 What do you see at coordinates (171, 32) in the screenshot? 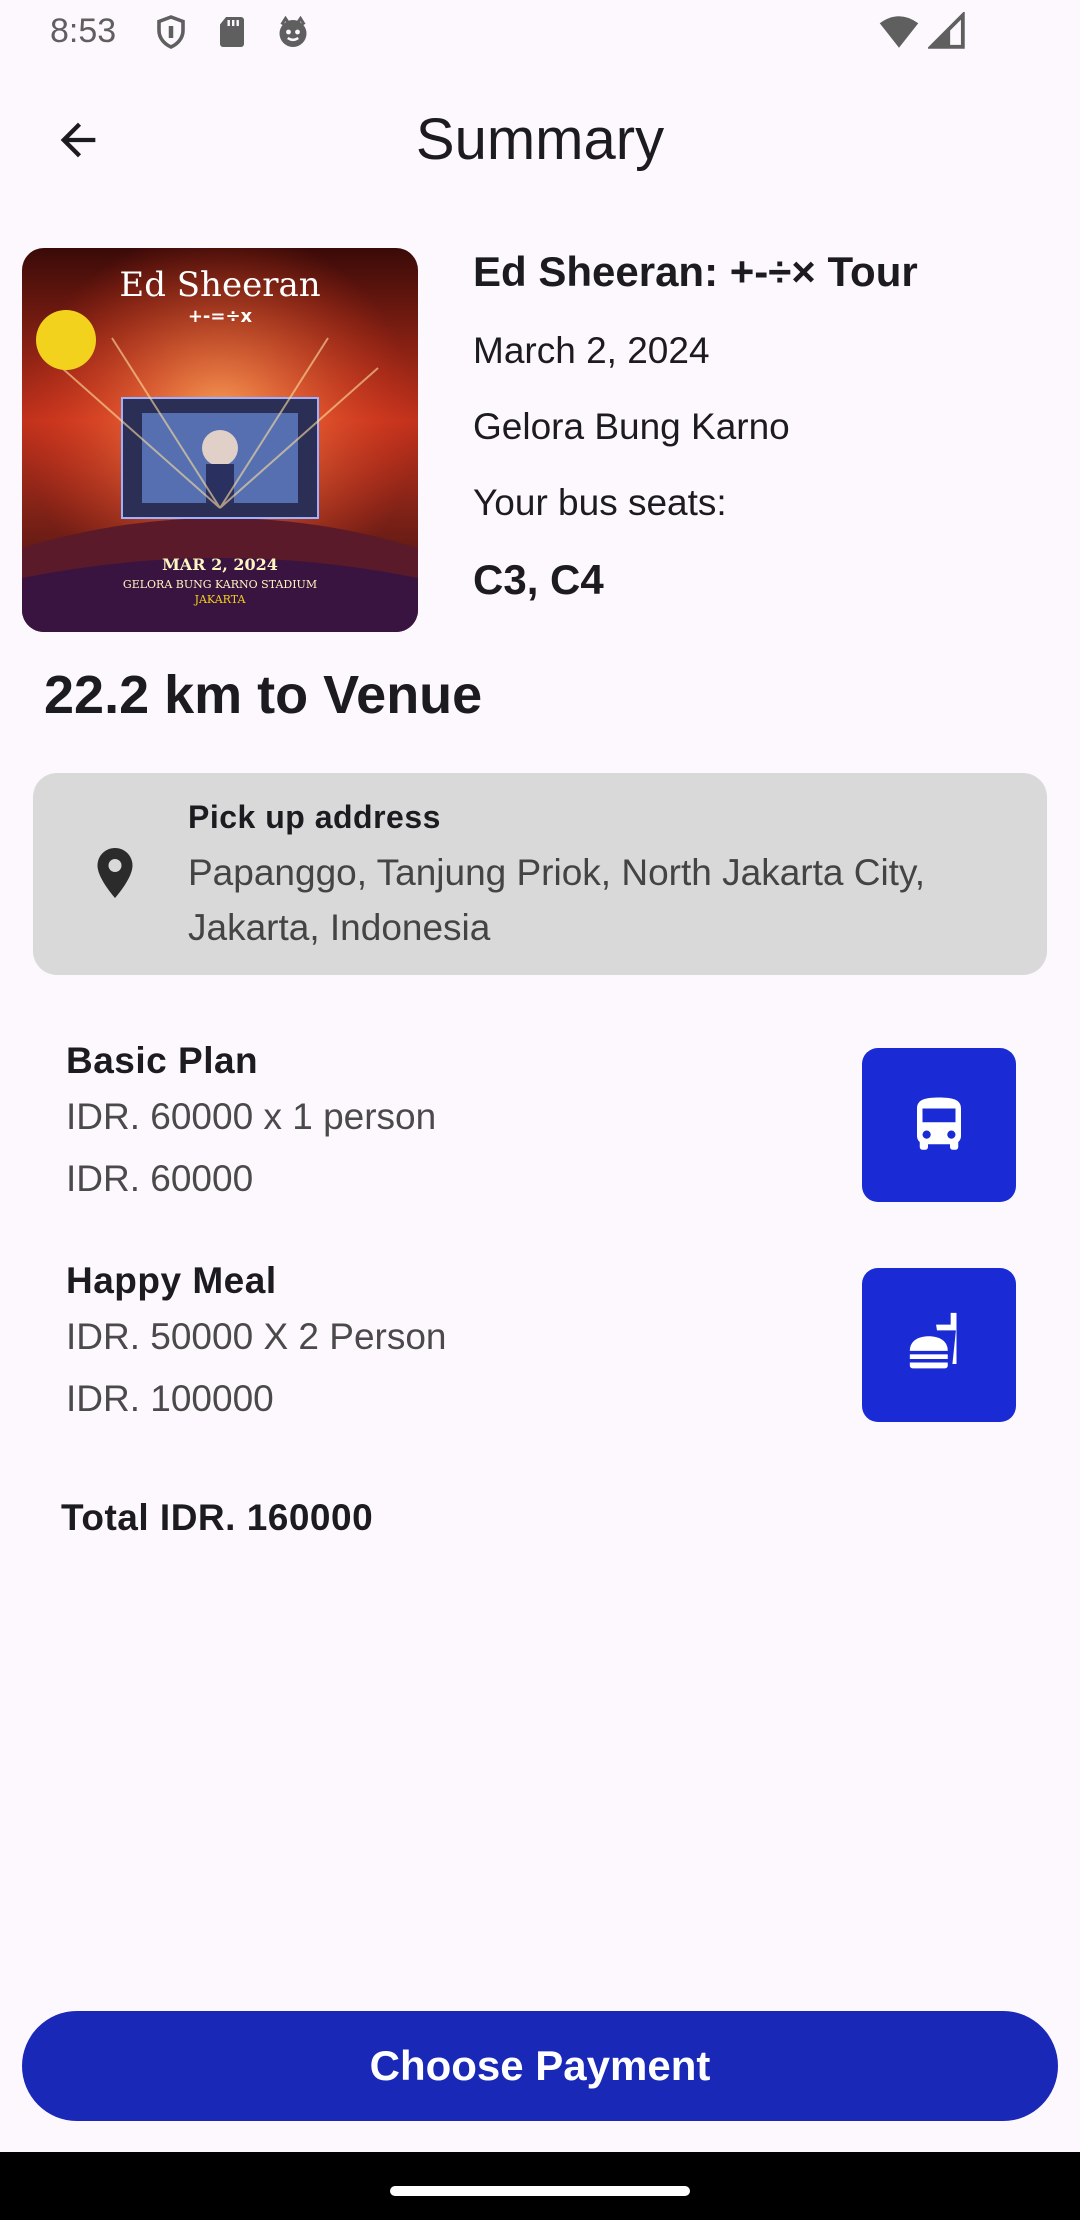
I see `shield-icon` at bounding box center [171, 32].